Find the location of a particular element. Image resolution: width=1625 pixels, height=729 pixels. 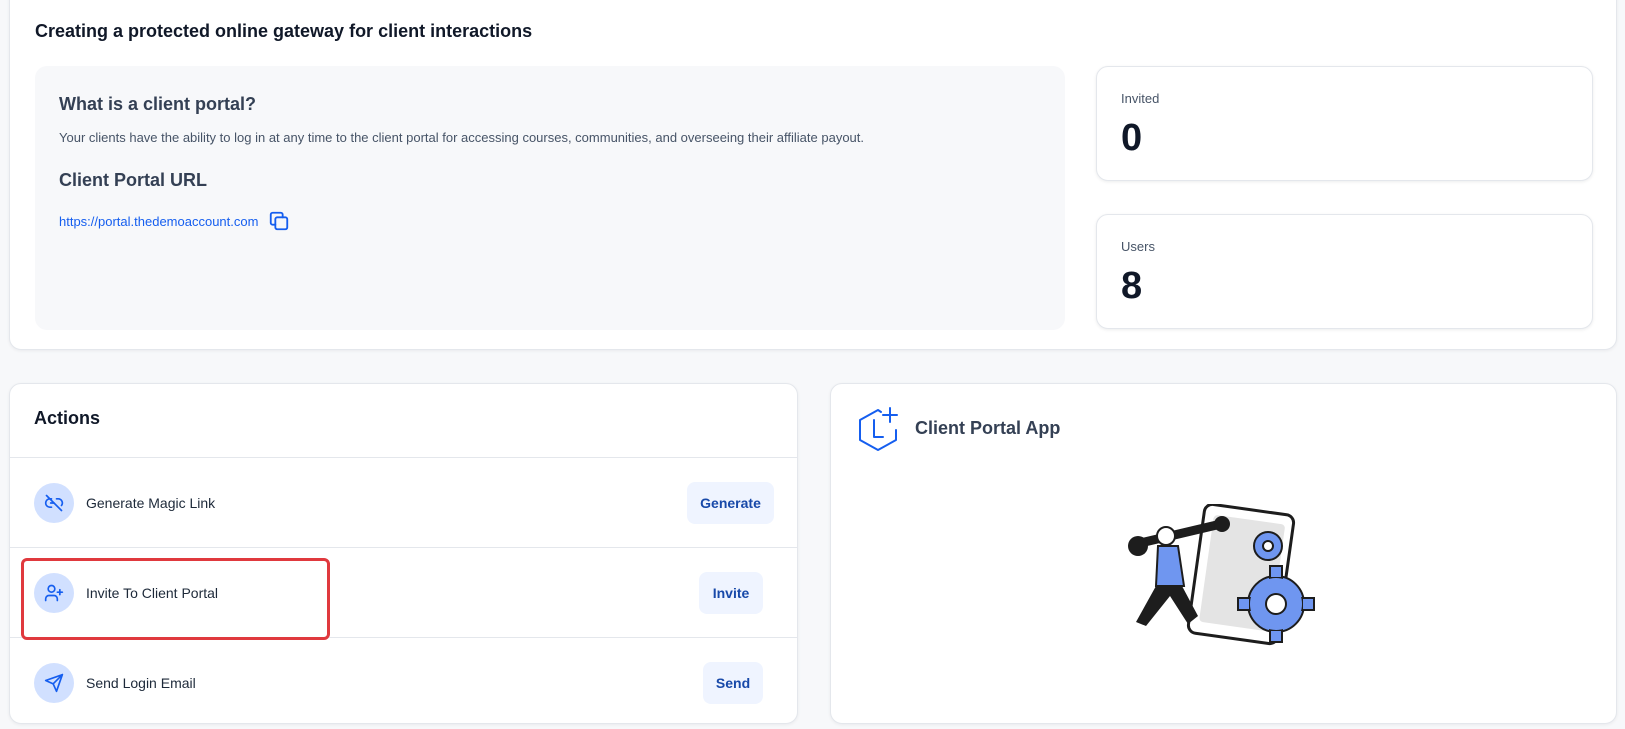

users-label: Users is located at coordinates (1138, 246).